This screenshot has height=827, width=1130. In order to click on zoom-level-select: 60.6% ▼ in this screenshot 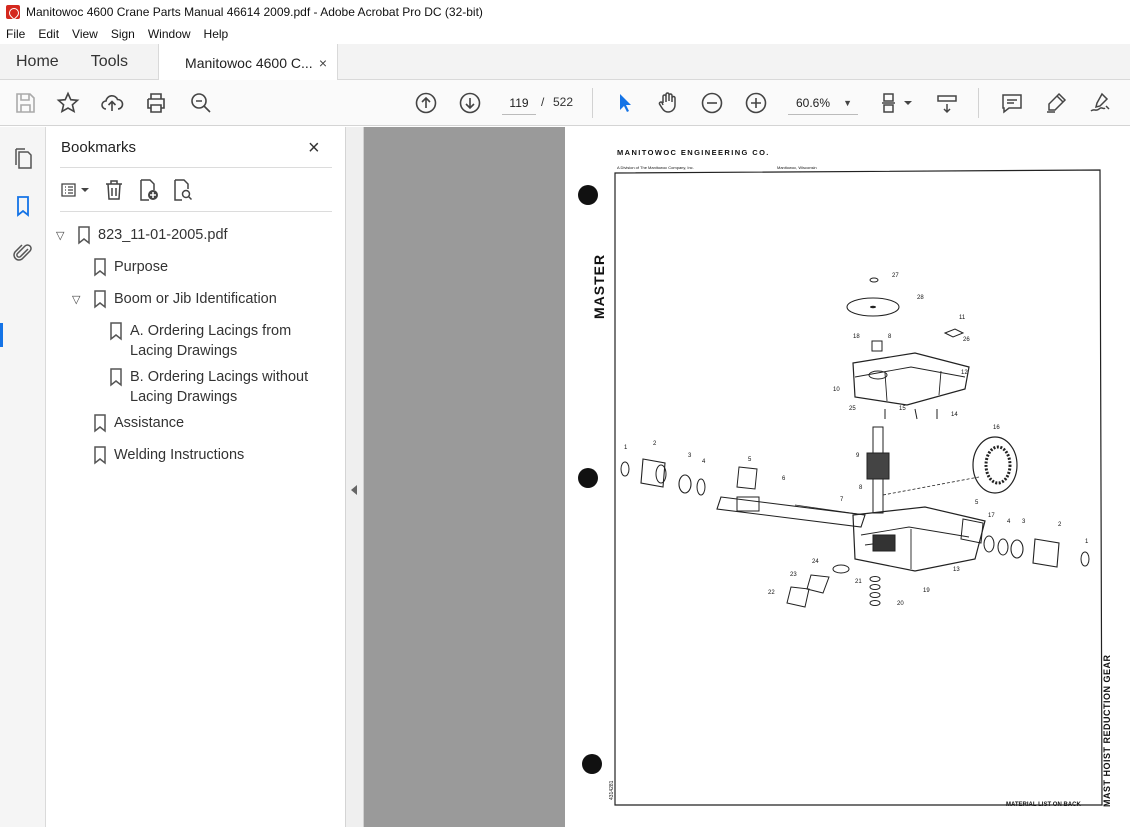, I will do `click(823, 103)`.